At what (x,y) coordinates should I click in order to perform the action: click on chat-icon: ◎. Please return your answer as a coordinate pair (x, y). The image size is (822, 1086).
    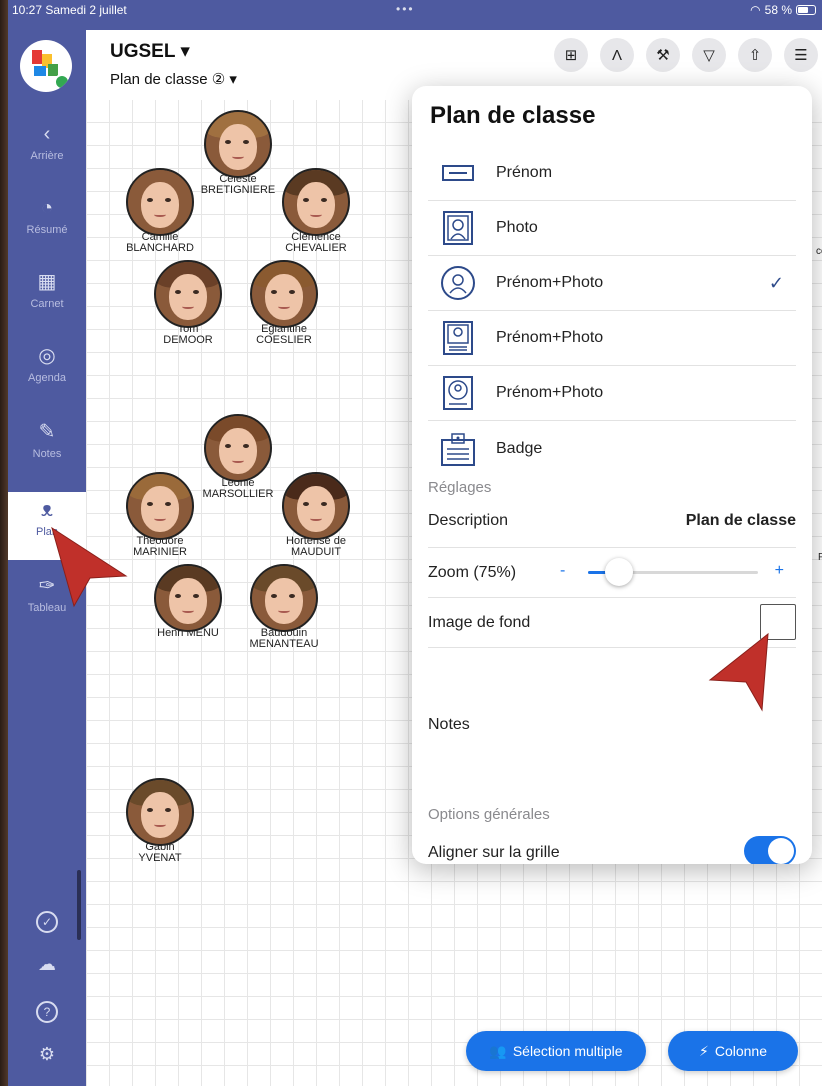
    Looking at the image, I should click on (47, 356).